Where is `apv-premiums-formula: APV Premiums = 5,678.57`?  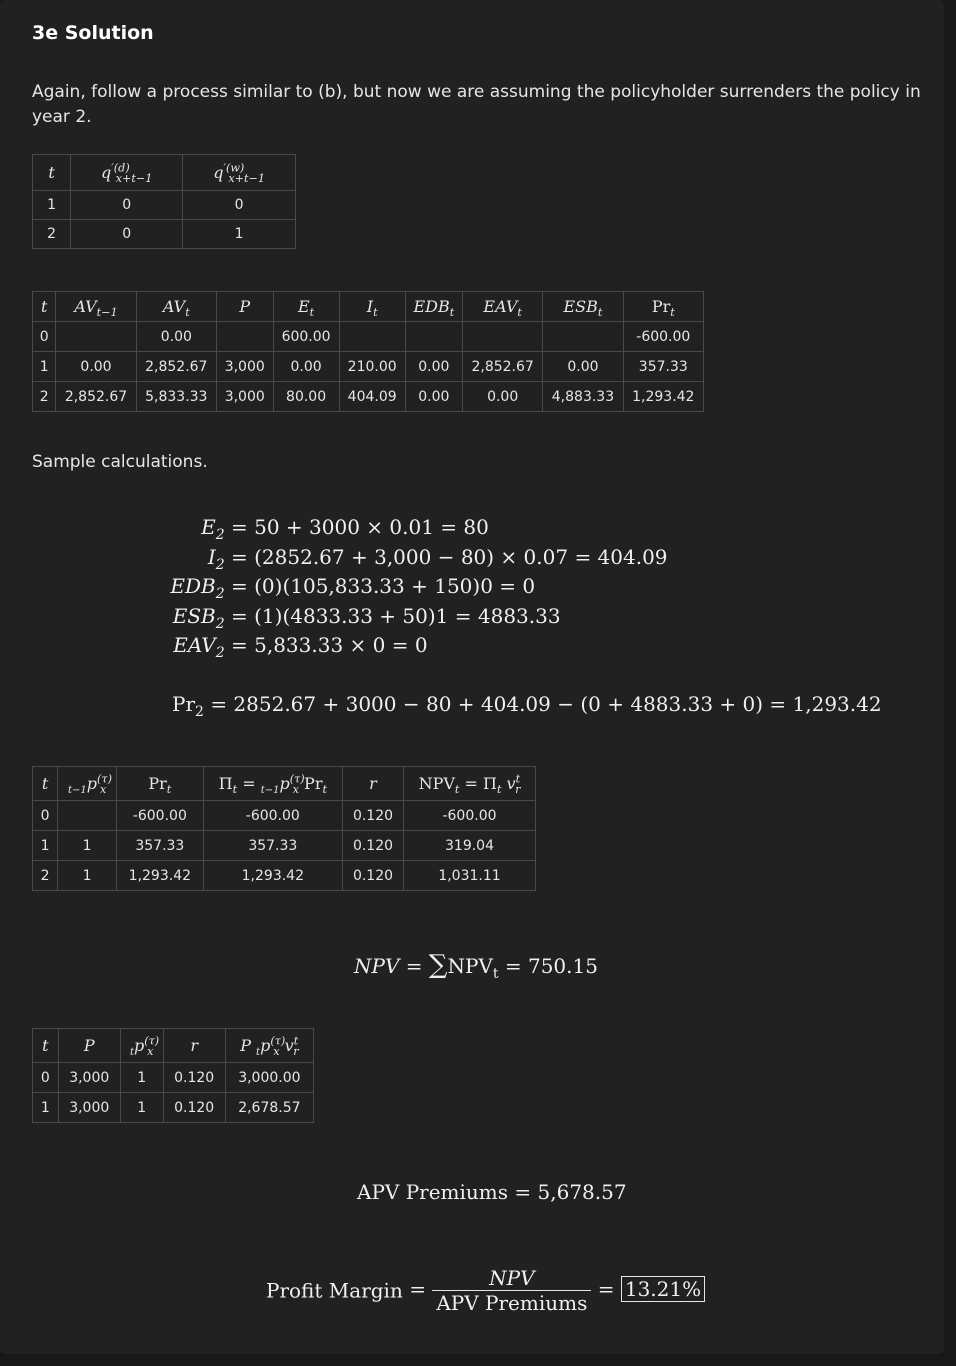
apv-premiums-formula: APV Premiums = 5,678.57 is located at coordinates (492, 1192).